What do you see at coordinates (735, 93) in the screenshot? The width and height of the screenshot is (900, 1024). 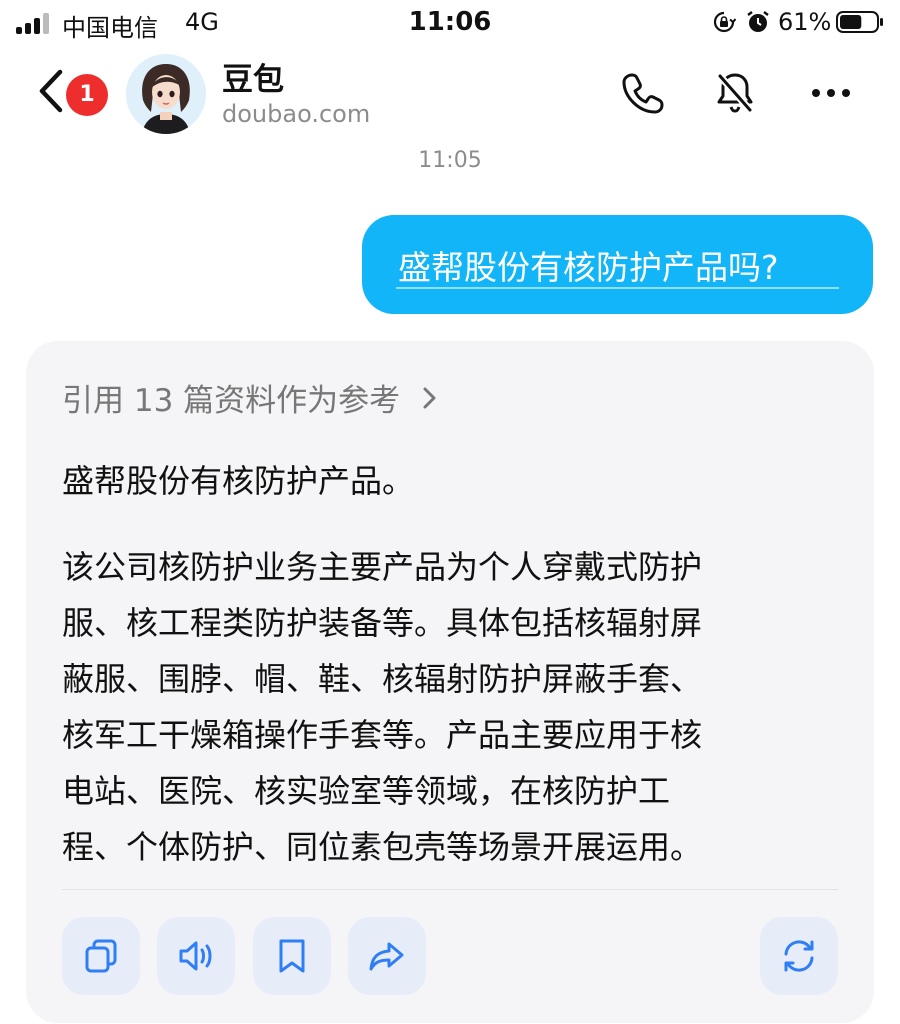 I see `mute-icon` at bounding box center [735, 93].